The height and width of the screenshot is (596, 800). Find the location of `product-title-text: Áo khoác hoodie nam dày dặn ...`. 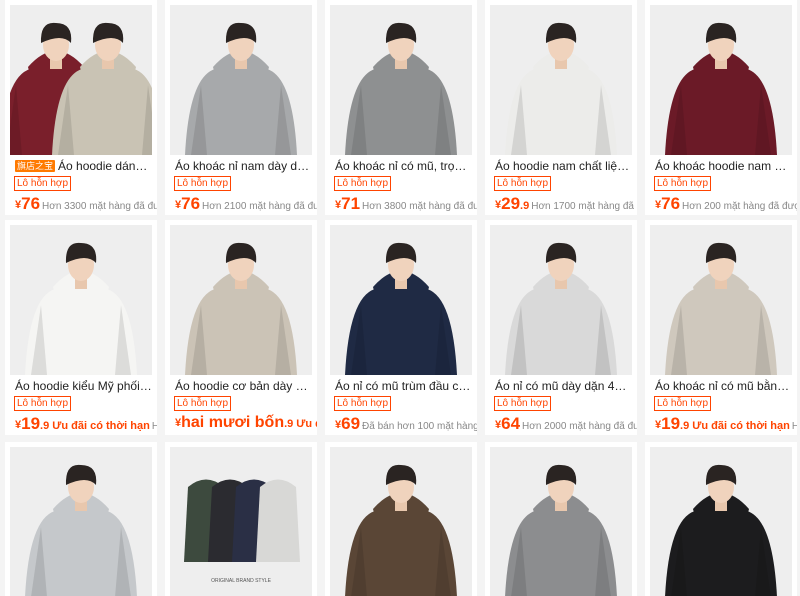

product-title-text: Áo khoác hoodie nam dày dặn ... is located at coordinates (724, 166).